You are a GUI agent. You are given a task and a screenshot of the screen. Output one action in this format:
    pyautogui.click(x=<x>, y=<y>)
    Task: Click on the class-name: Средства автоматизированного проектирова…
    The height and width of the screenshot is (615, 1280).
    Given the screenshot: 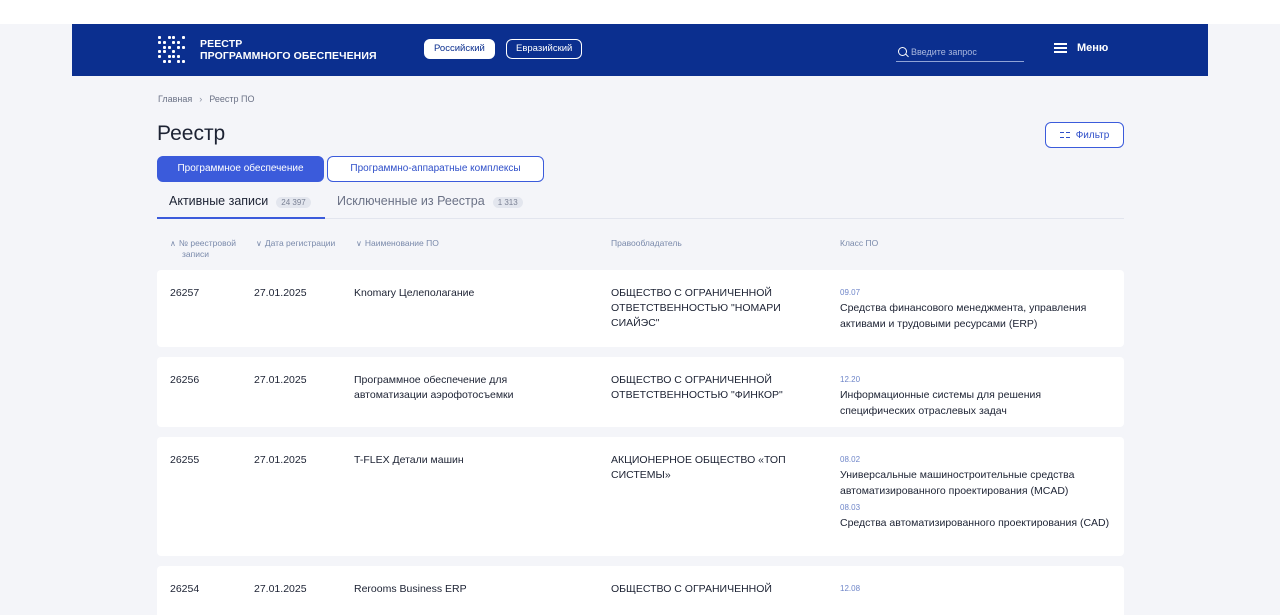 What is the action you would take?
    pyautogui.click(x=975, y=523)
    